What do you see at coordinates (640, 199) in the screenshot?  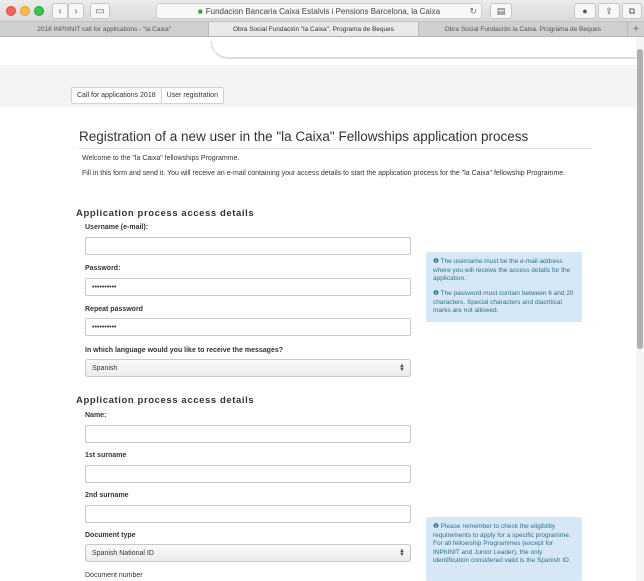 I see `scrollbar-thumb` at bounding box center [640, 199].